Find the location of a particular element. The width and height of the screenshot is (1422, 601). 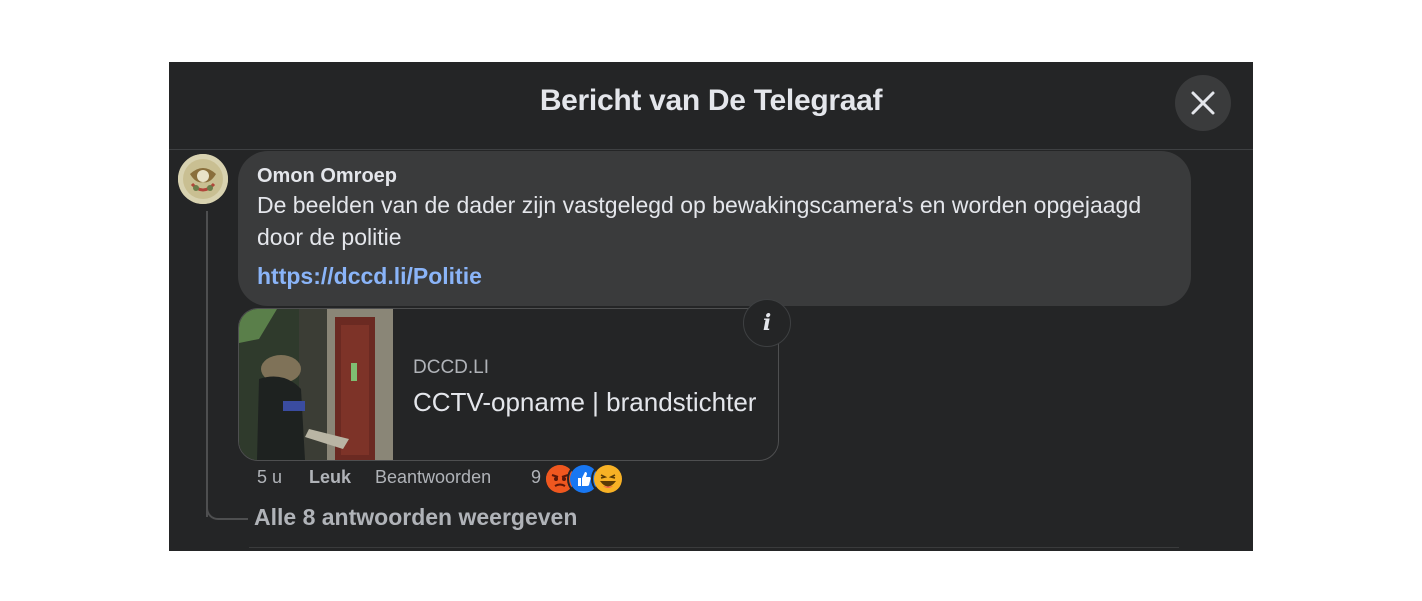

link-preview-domain: DCCD.LI is located at coordinates (451, 367).